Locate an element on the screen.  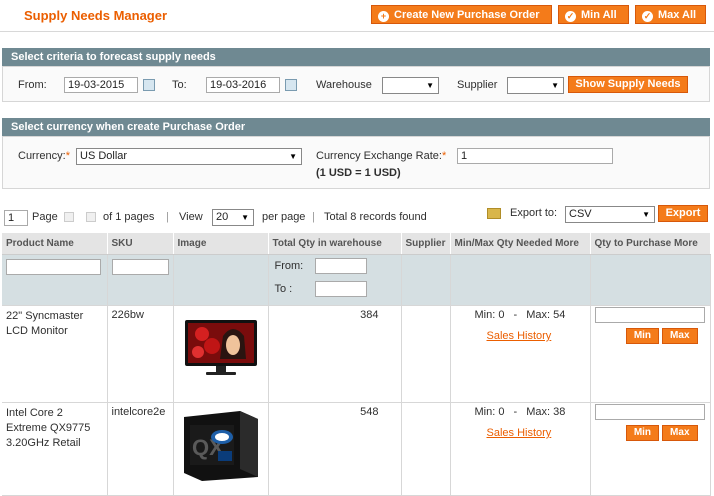
column-header-product-name: Product Name is located at coordinates (55, 244).